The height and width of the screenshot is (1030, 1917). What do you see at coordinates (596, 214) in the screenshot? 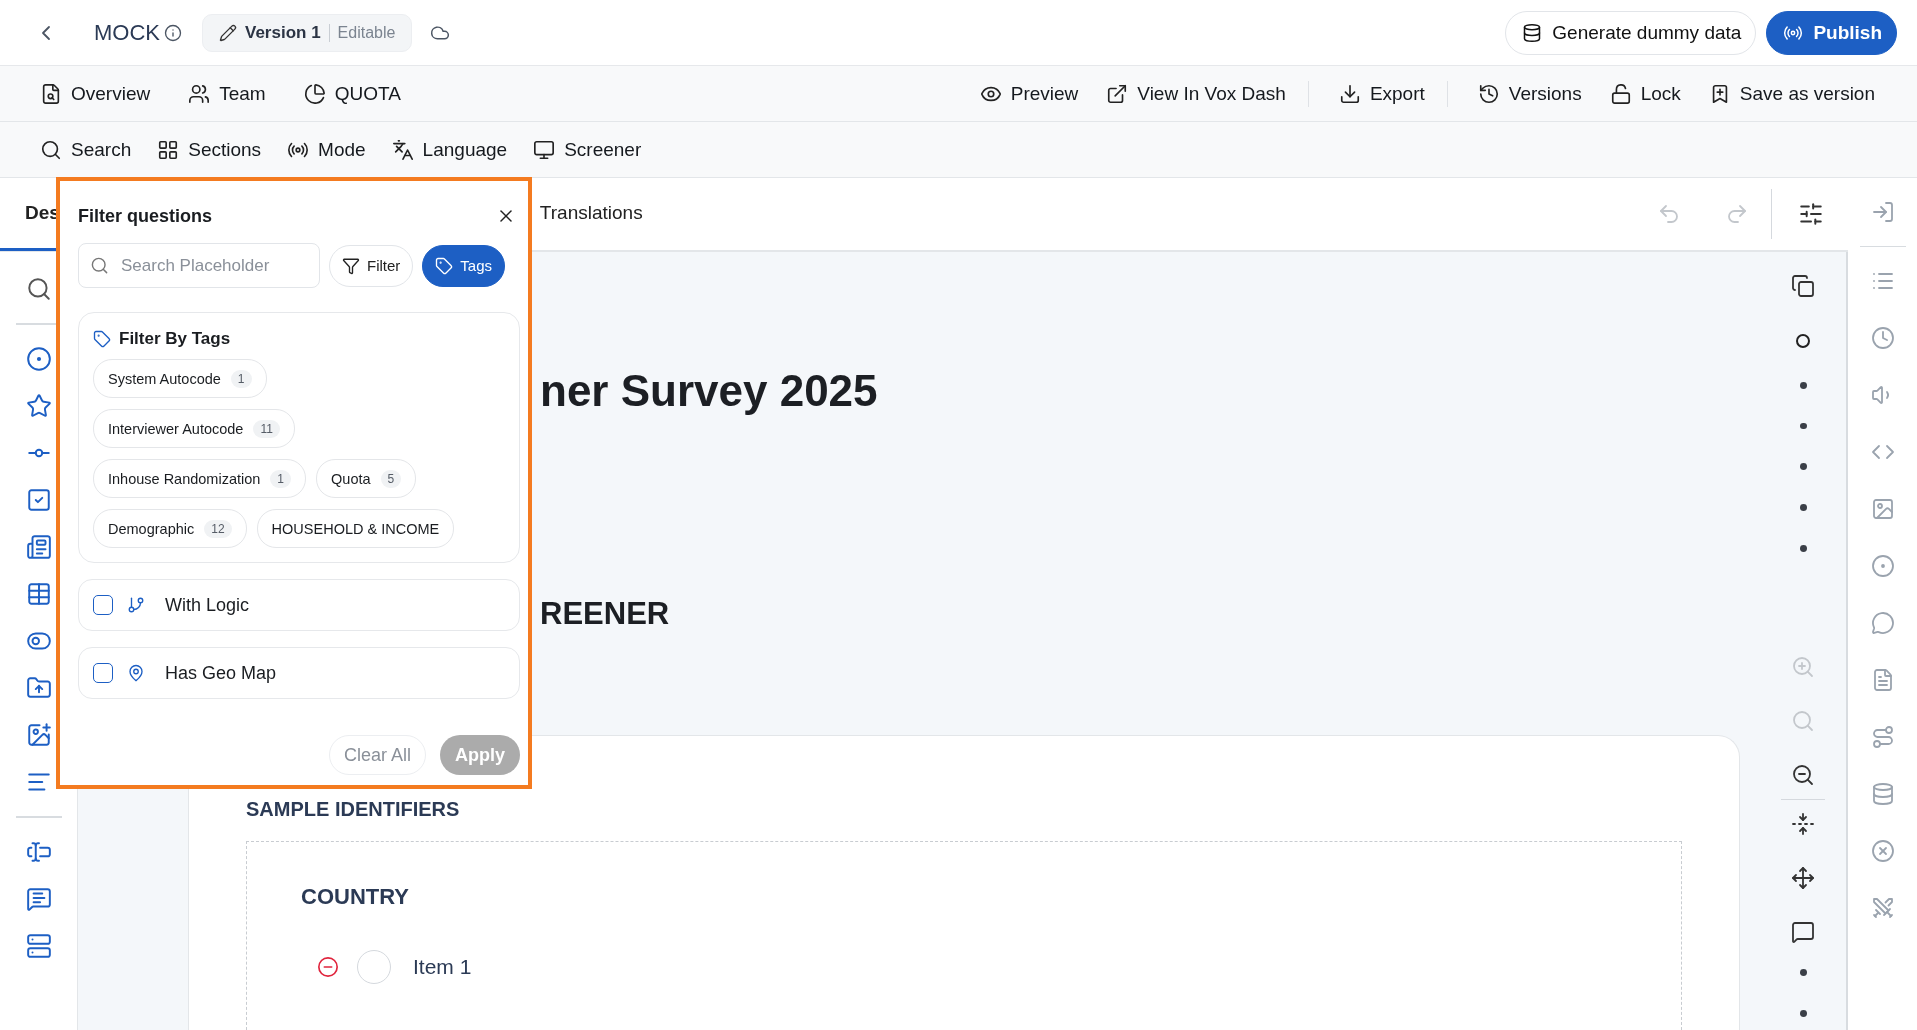
I see `editor-tab: Translations` at bounding box center [596, 214].